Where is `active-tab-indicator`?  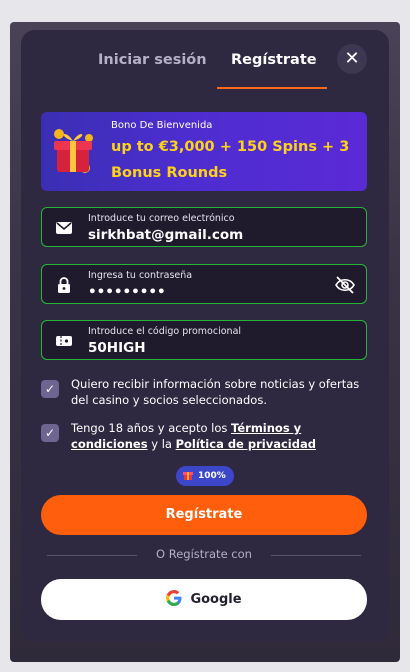
active-tab-indicator is located at coordinates (272, 88).